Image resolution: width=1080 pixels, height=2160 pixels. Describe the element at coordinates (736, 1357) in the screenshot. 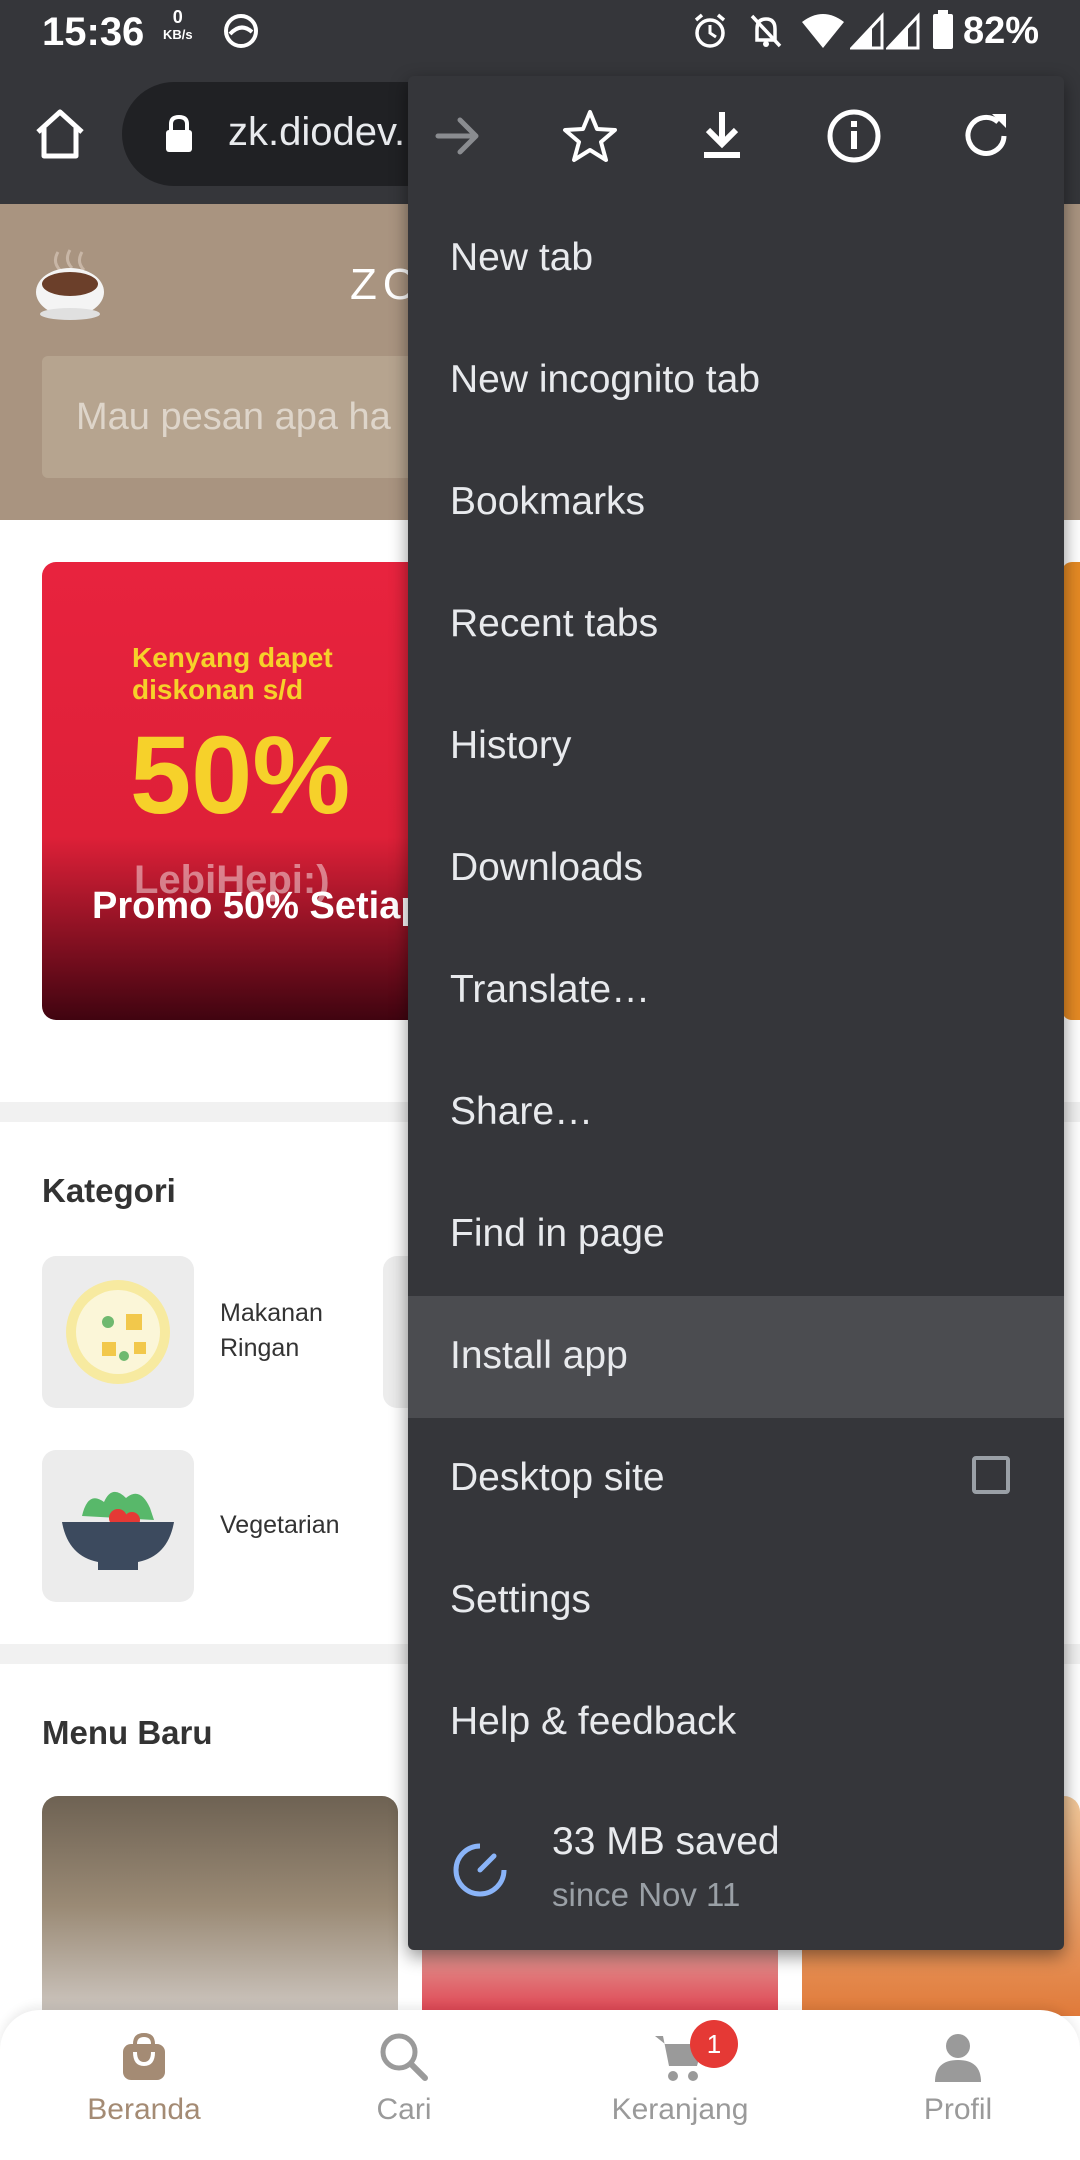

I see `menu-item-install-app: Install app` at that location.